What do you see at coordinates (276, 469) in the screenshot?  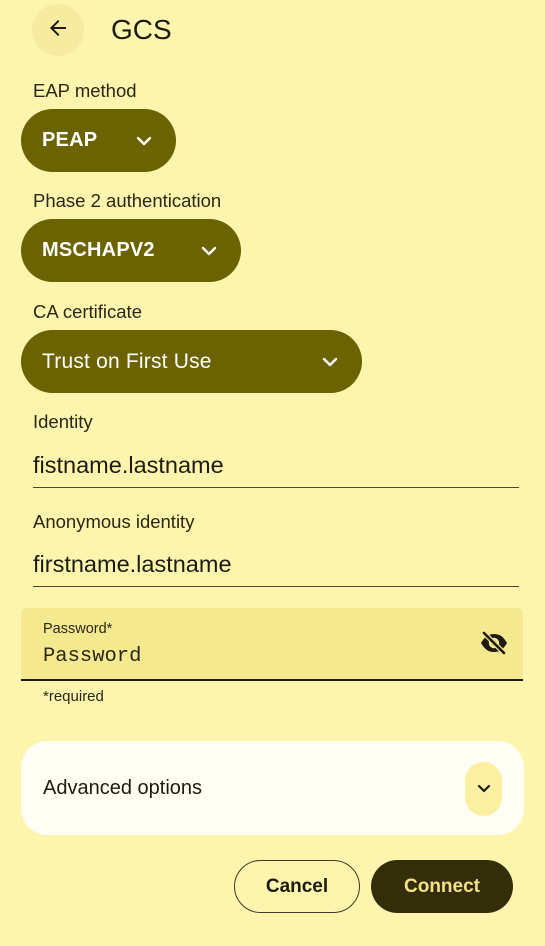 I see `identity-field: fistname.lastname` at bounding box center [276, 469].